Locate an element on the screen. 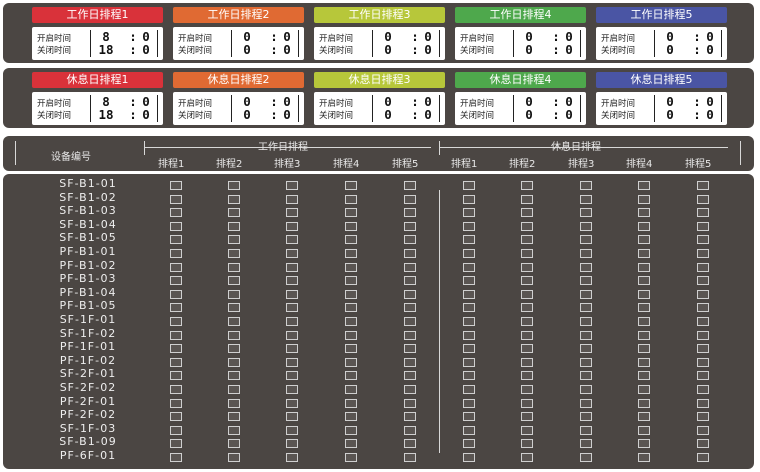 This screenshot has height=472, width=760. schedule-title: 工作日排程5 is located at coordinates (661, 15).